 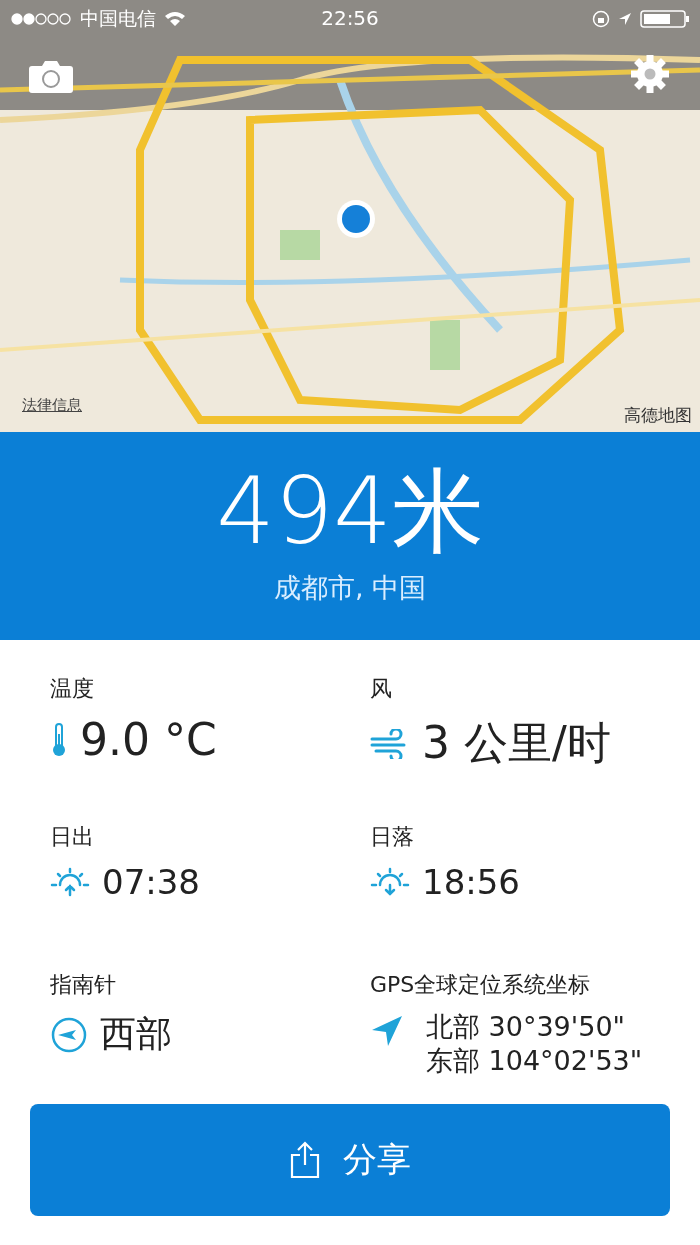 What do you see at coordinates (350, 1160) in the screenshot?
I see `share-button: 分享` at bounding box center [350, 1160].